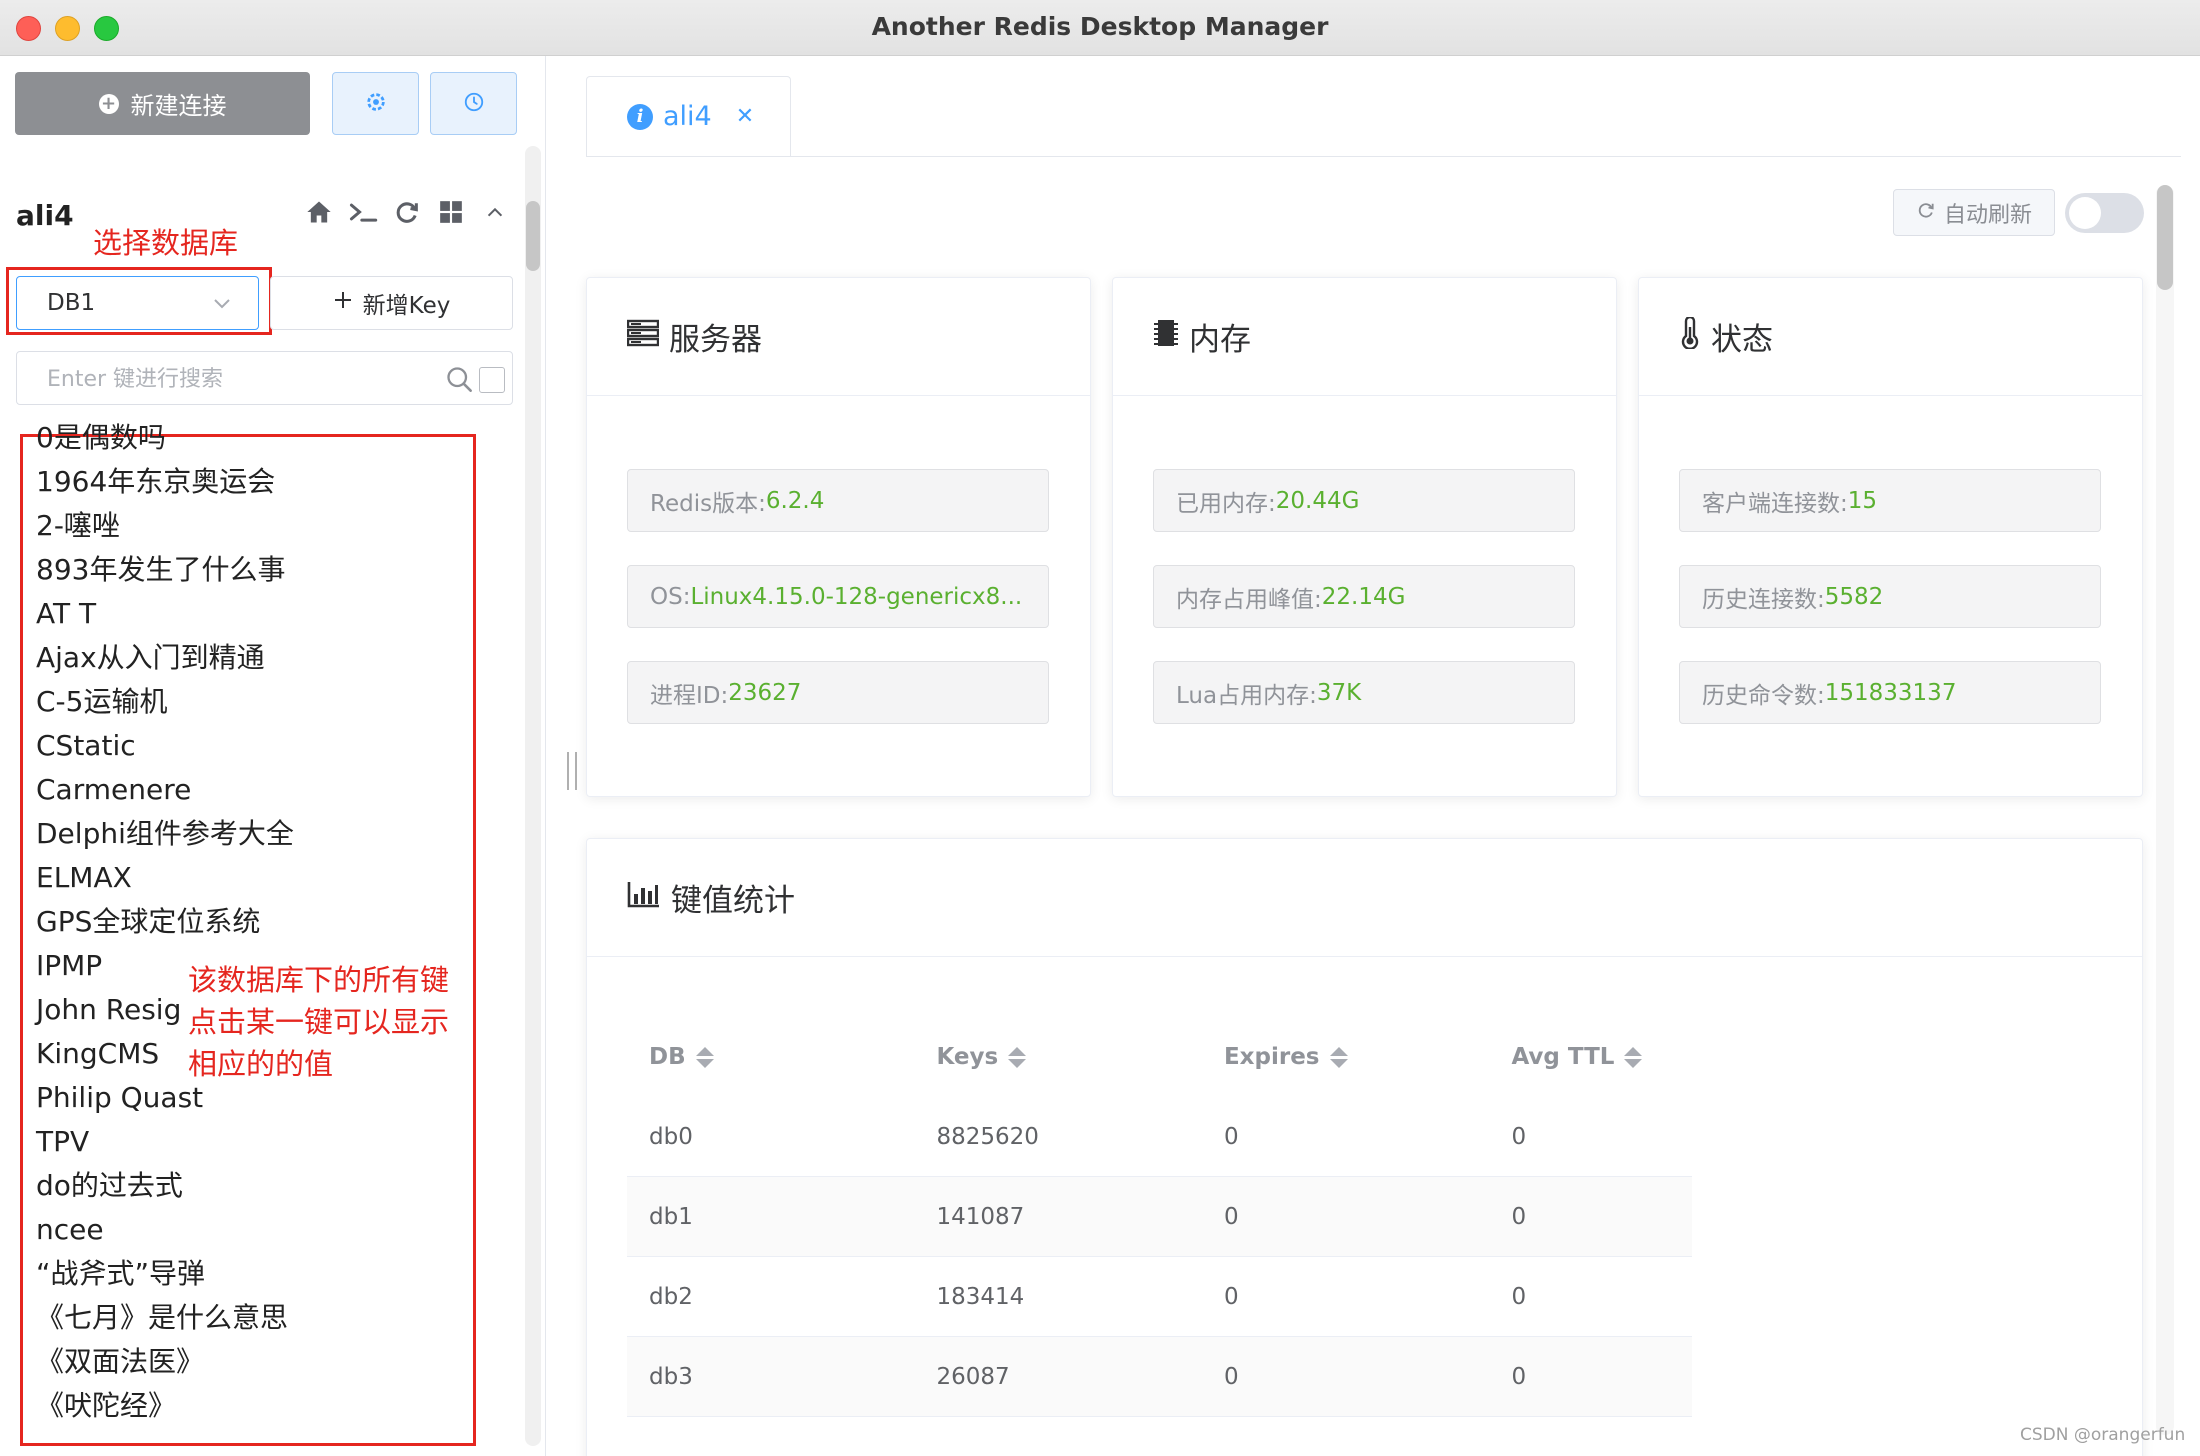 This screenshot has height=1456, width=2200. What do you see at coordinates (256, 658) in the screenshot?
I see `key-list-item: Ajax从入门到精通` at bounding box center [256, 658].